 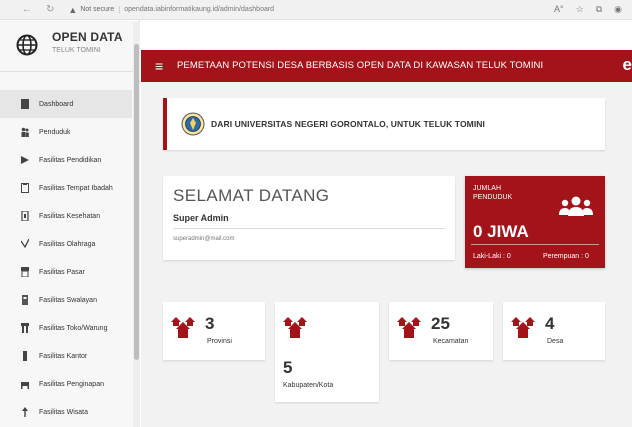 I want to click on favorites-icon: ☆, so click(x=580, y=9).